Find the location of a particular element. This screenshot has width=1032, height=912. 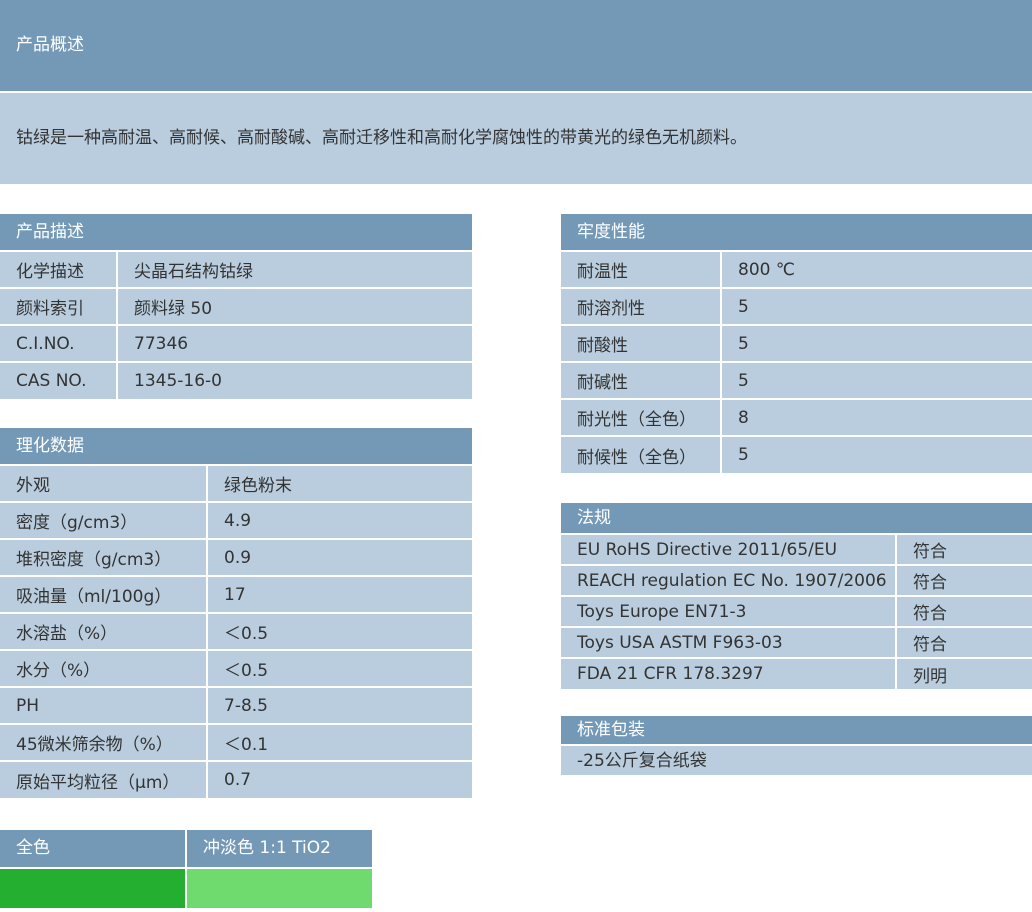

table-row: Toys Europe EN71-3 符合 is located at coordinates (796, 611).